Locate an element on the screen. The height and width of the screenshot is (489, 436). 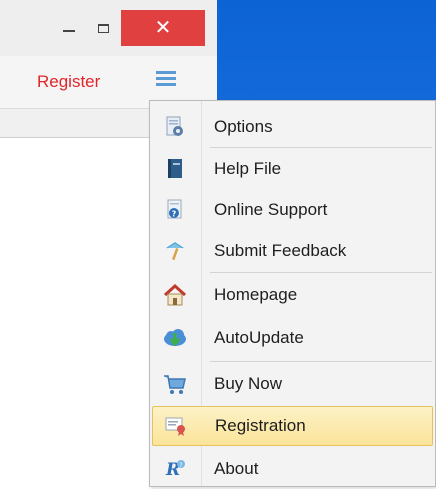
maximize-button is located at coordinates (103, 28).